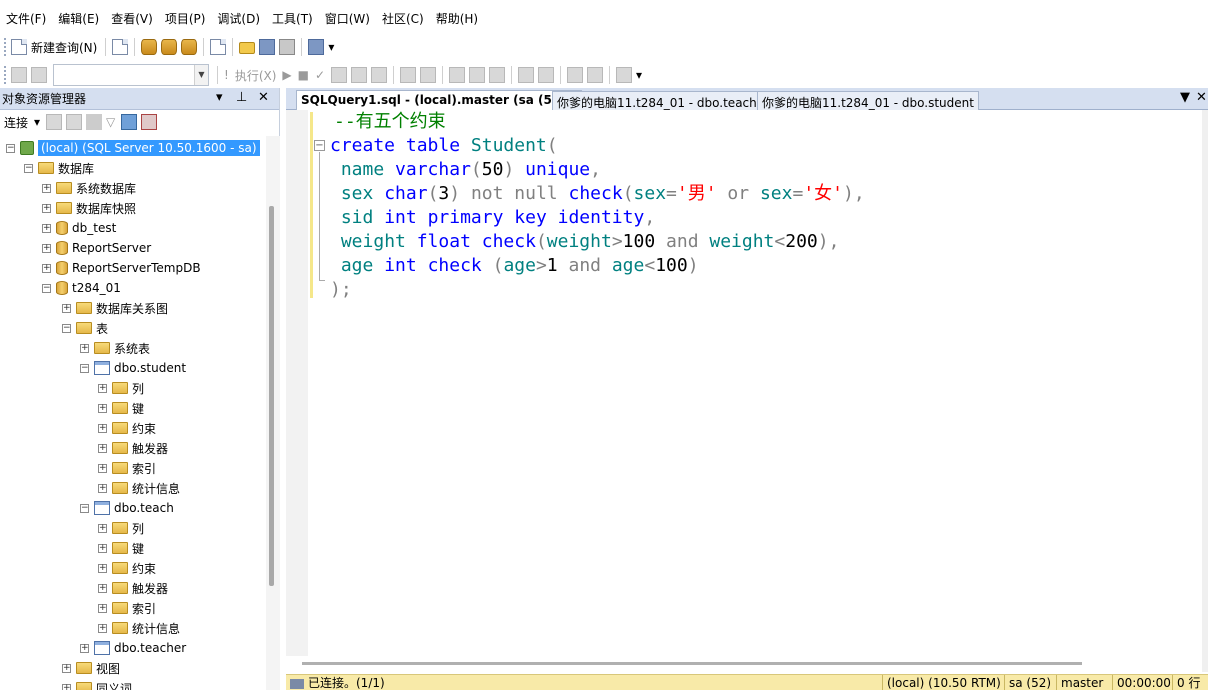  What do you see at coordinates (226, 75) in the screenshot?
I see `execute-icon: !` at bounding box center [226, 75].